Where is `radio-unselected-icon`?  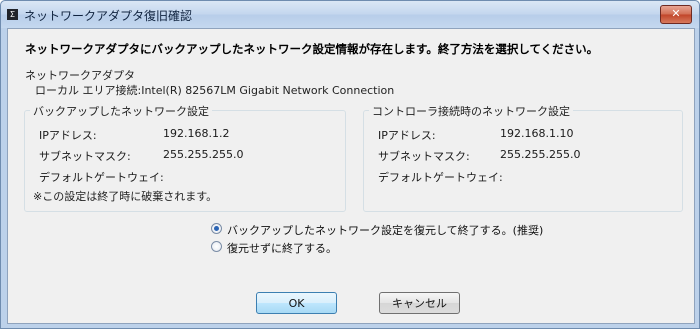
radio-unselected-icon is located at coordinates (216, 246).